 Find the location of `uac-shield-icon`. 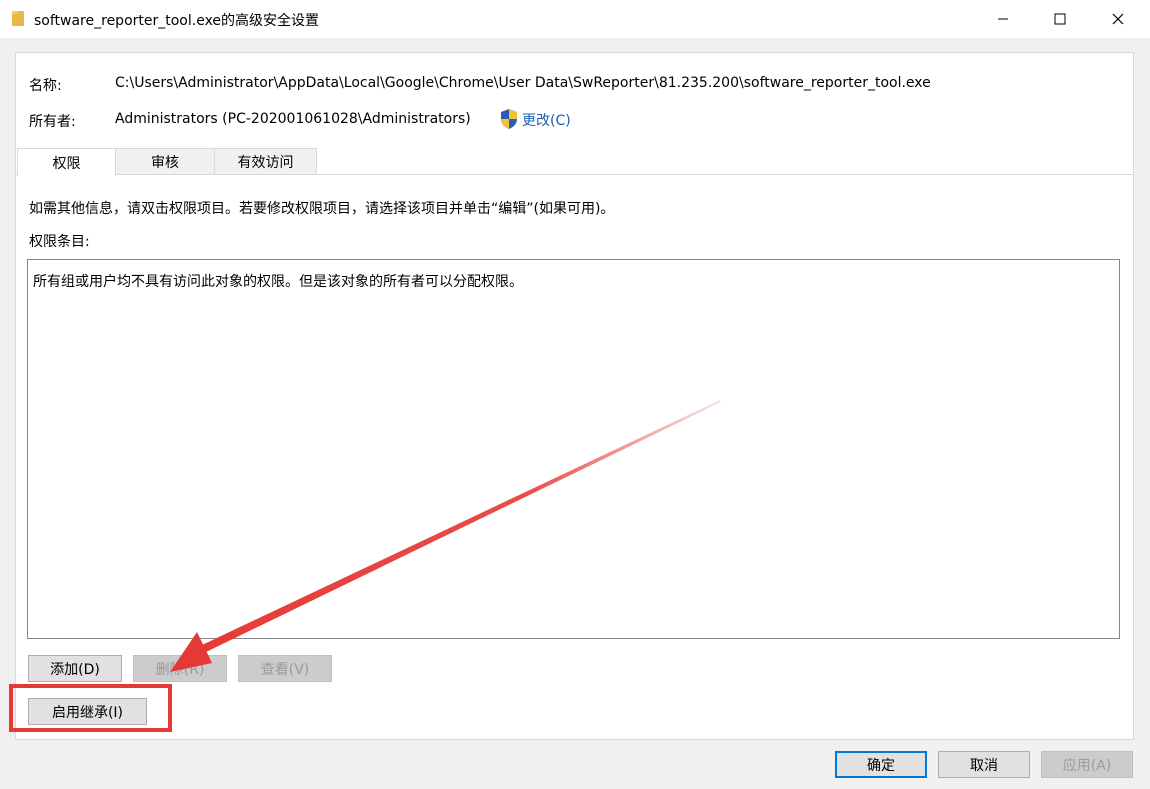

uac-shield-icon is located at coordinates (509, 119).